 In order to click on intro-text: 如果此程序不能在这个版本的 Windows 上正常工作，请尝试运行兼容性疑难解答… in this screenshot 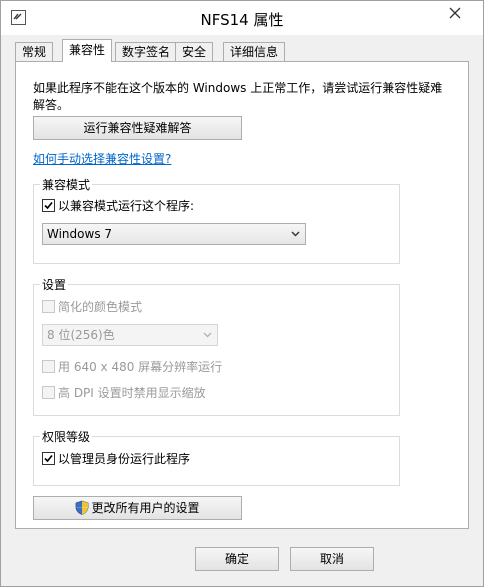, I will do `click(238, 96)`.